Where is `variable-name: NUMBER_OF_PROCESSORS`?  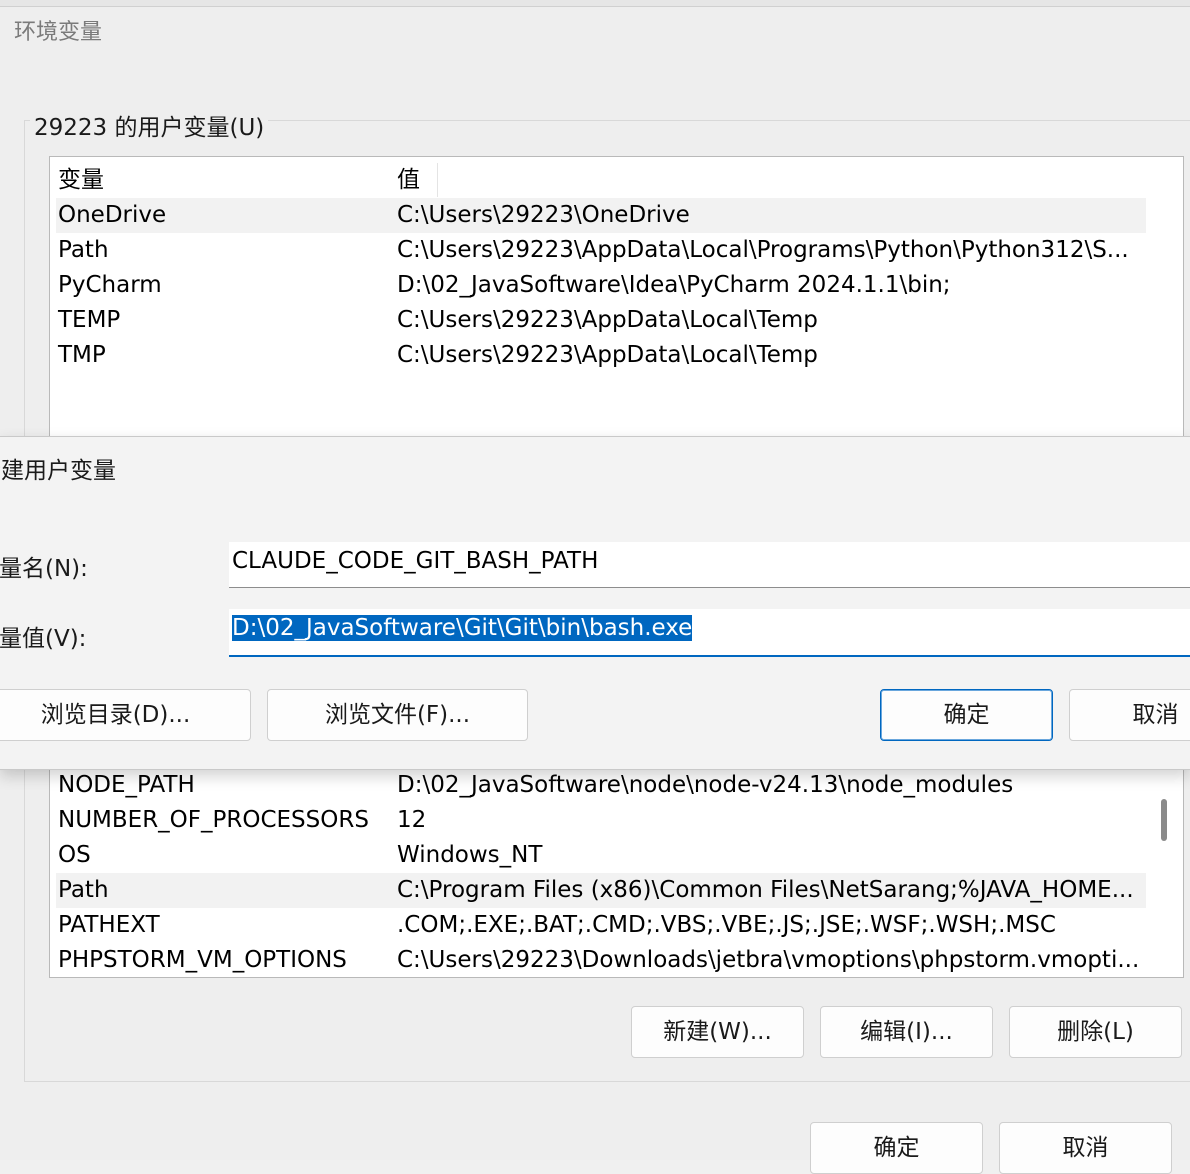
variable-name: NUMBER_OF_PROCESSORS is located at coordinates (213, 820).